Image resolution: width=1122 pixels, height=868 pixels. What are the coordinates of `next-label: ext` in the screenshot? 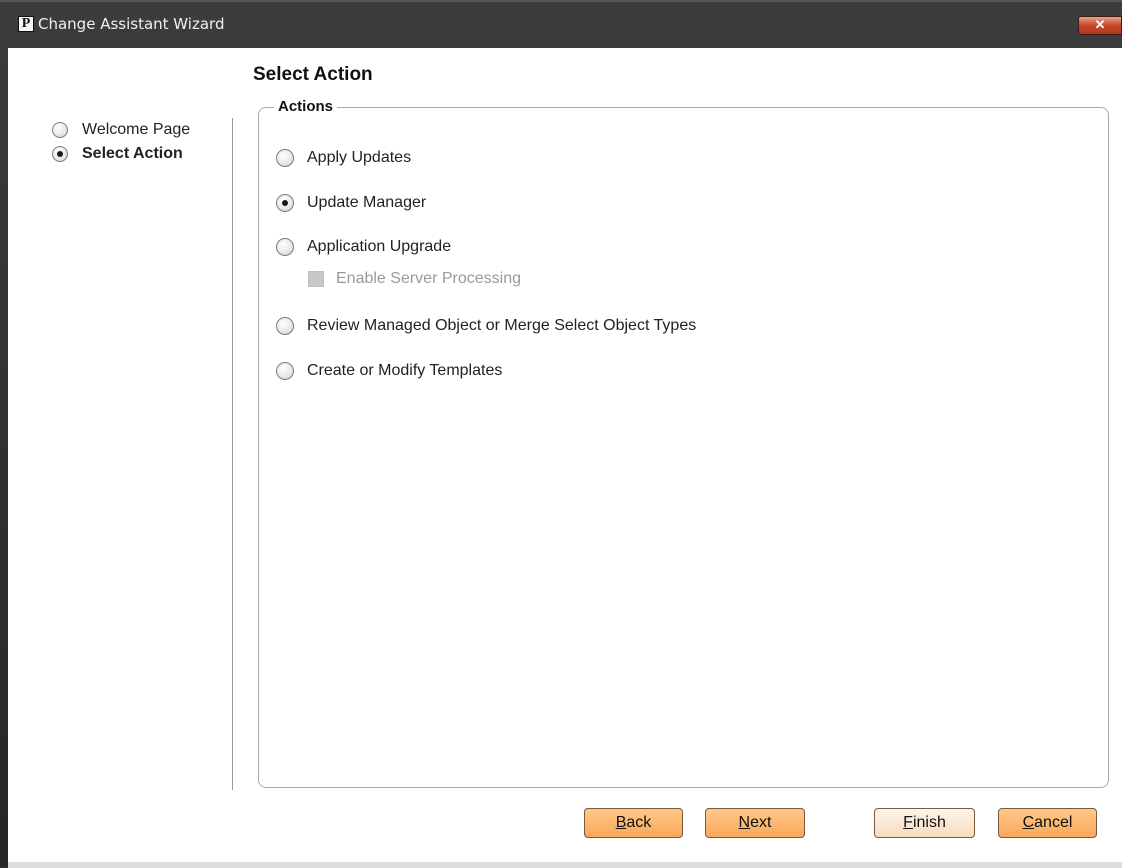 It's located at (761, 822).